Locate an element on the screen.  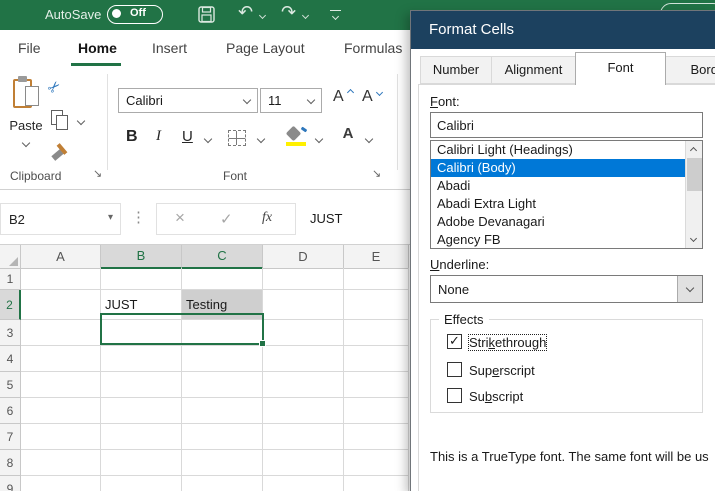
redo-dropdown-icon is located at coordinates (305, 15).